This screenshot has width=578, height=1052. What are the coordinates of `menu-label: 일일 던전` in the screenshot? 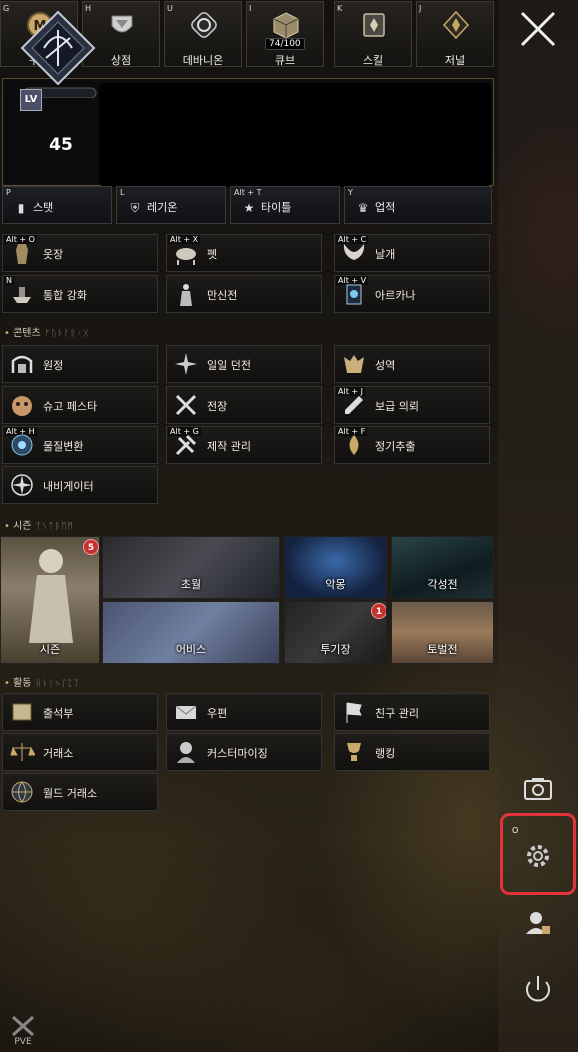 It's located at (229, 365).